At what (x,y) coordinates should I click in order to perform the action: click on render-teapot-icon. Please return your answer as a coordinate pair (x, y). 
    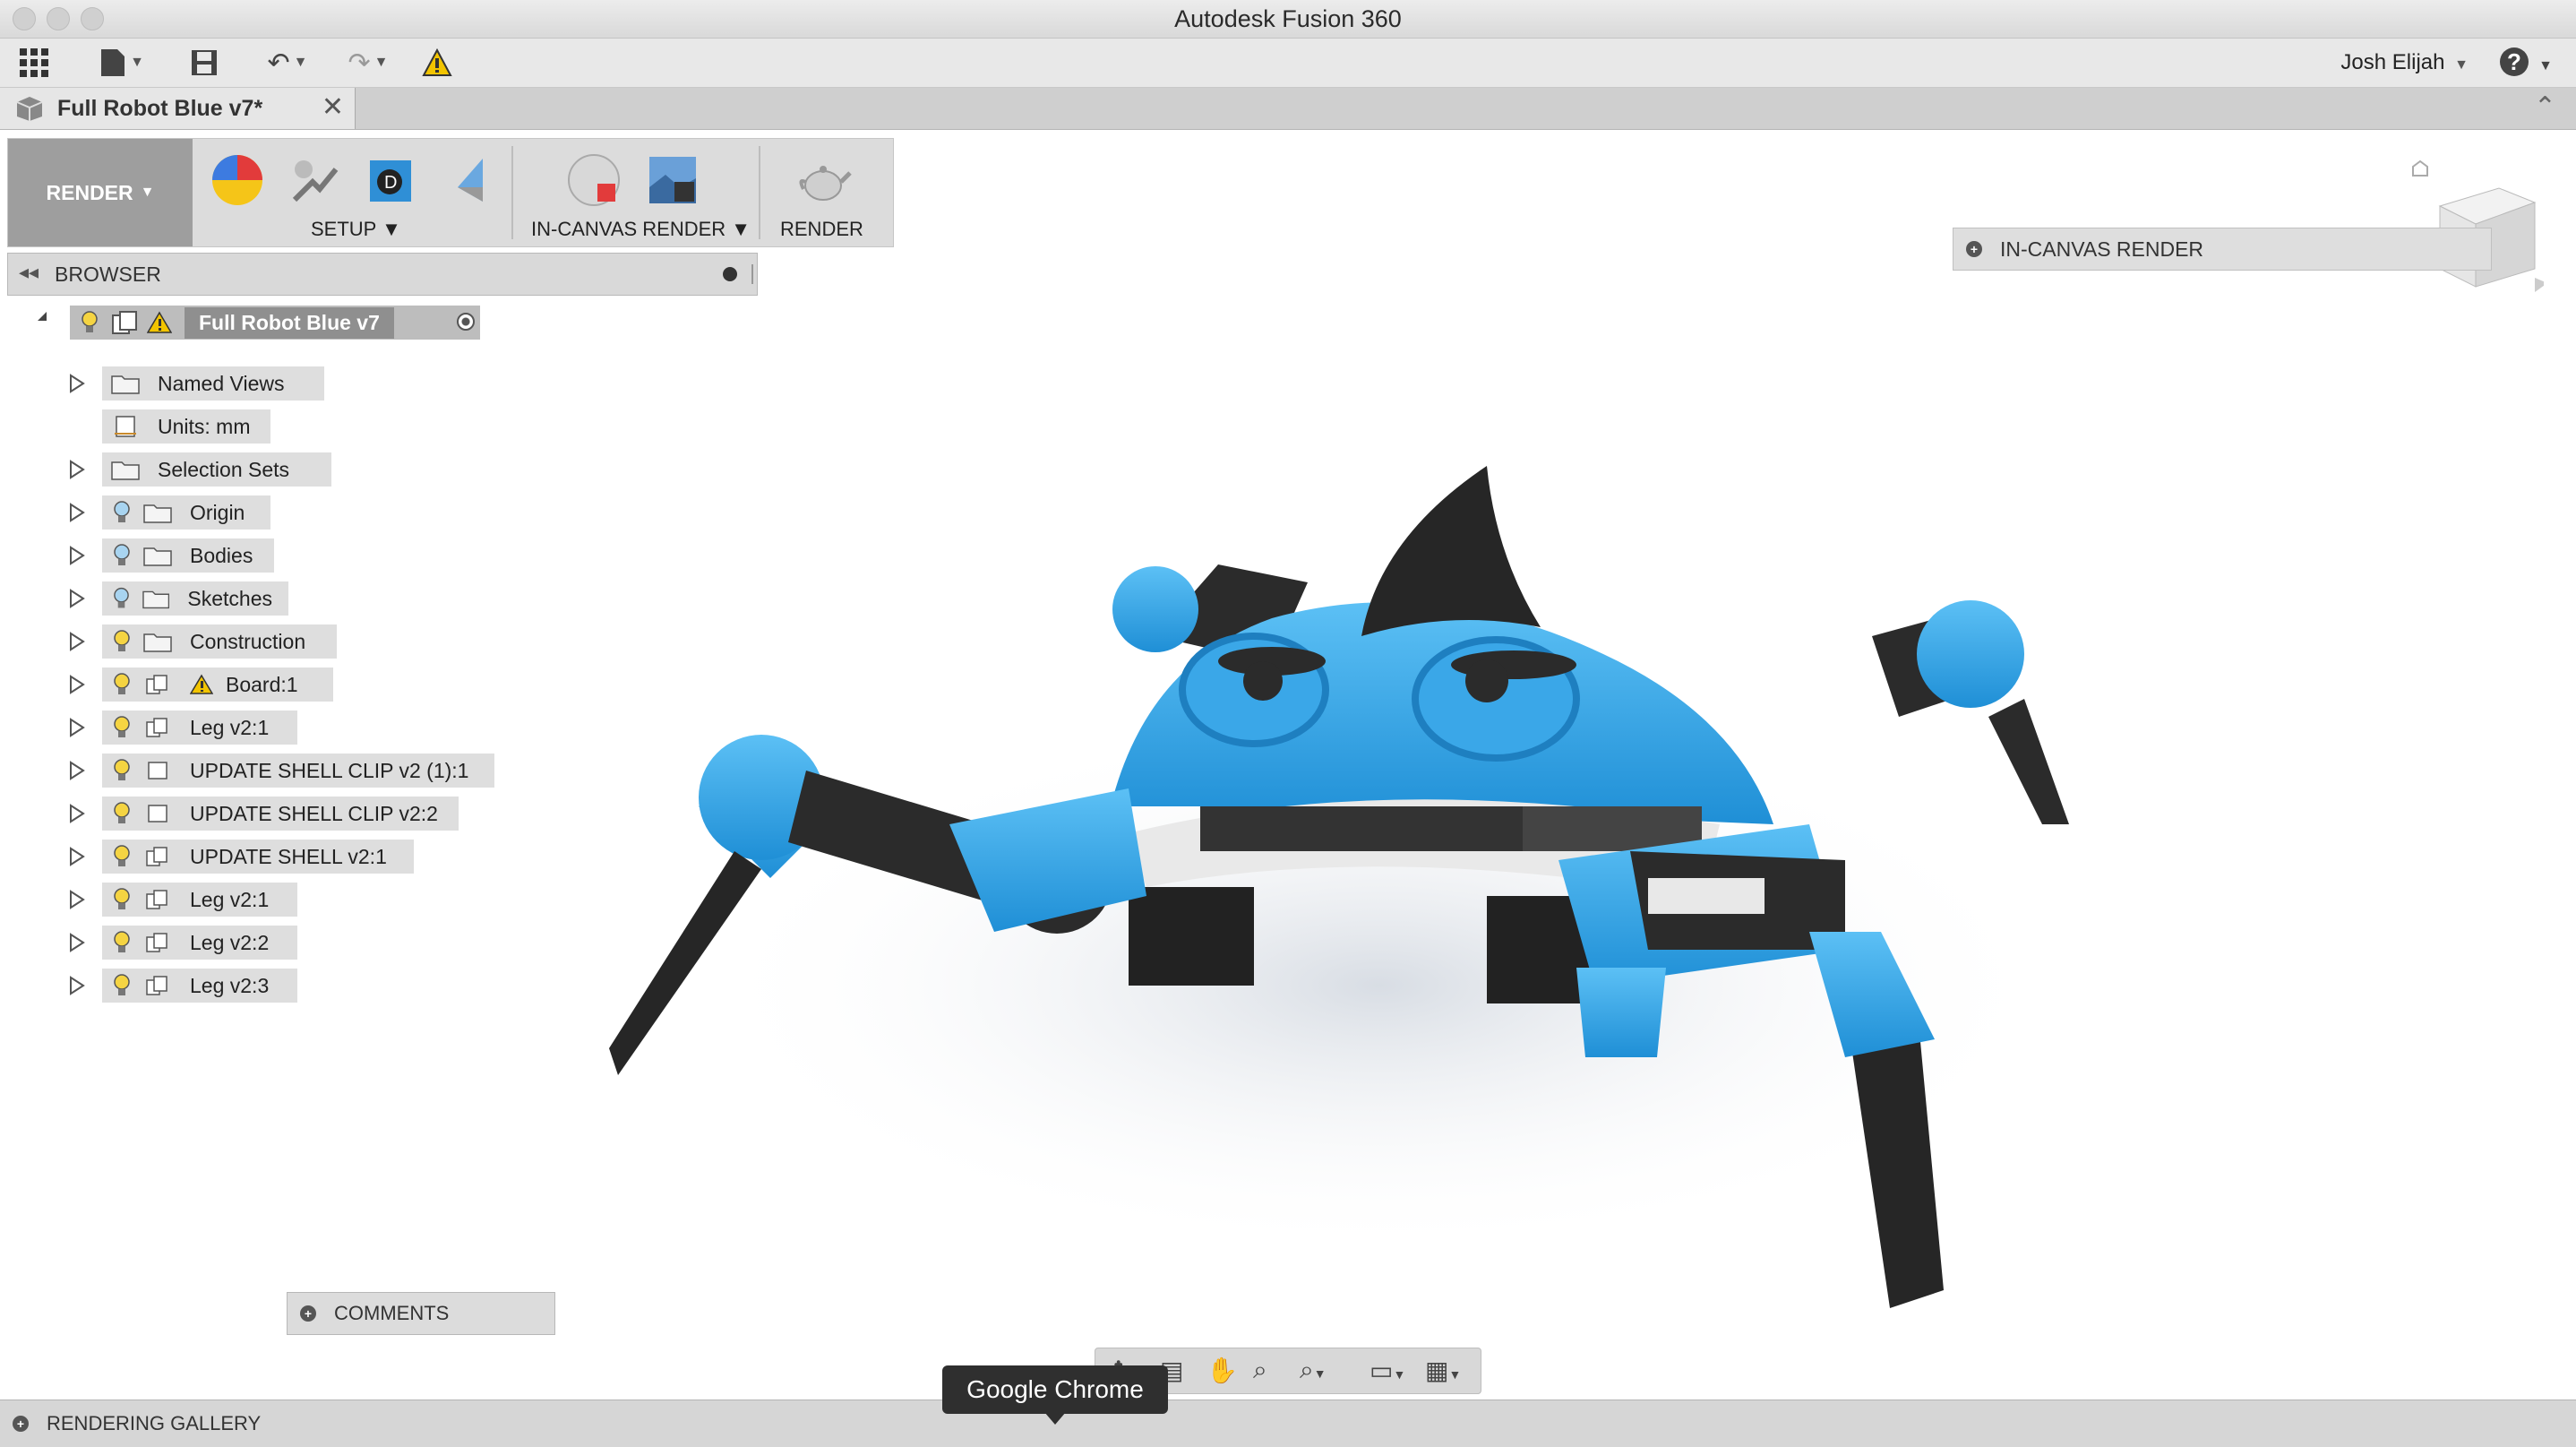
    Looking at the image, I should click on (825, 180).